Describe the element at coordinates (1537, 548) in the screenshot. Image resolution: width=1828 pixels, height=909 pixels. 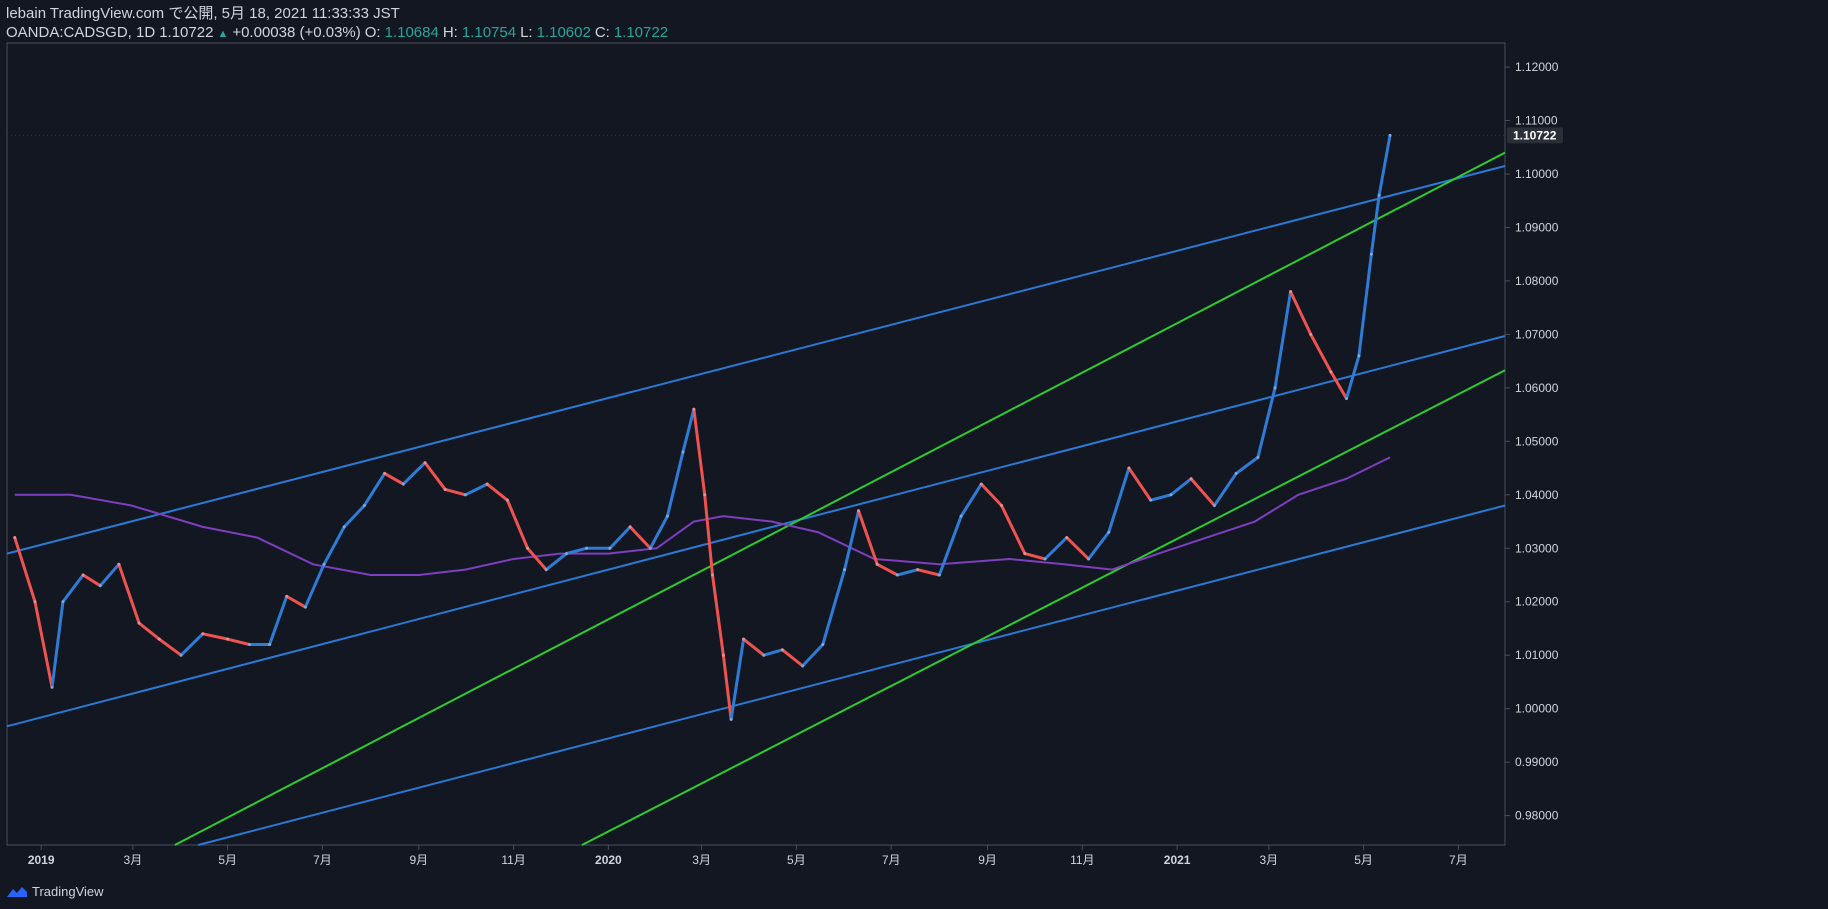
I see `y-tick-label: 1.03000` at that location.